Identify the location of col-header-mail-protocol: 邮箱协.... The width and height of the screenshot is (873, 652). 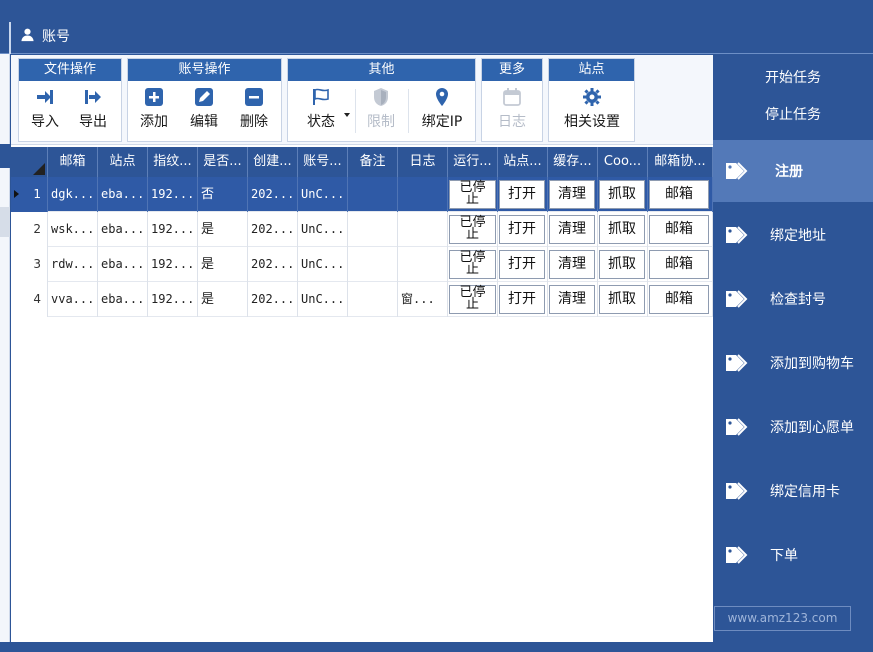
(680, 162).